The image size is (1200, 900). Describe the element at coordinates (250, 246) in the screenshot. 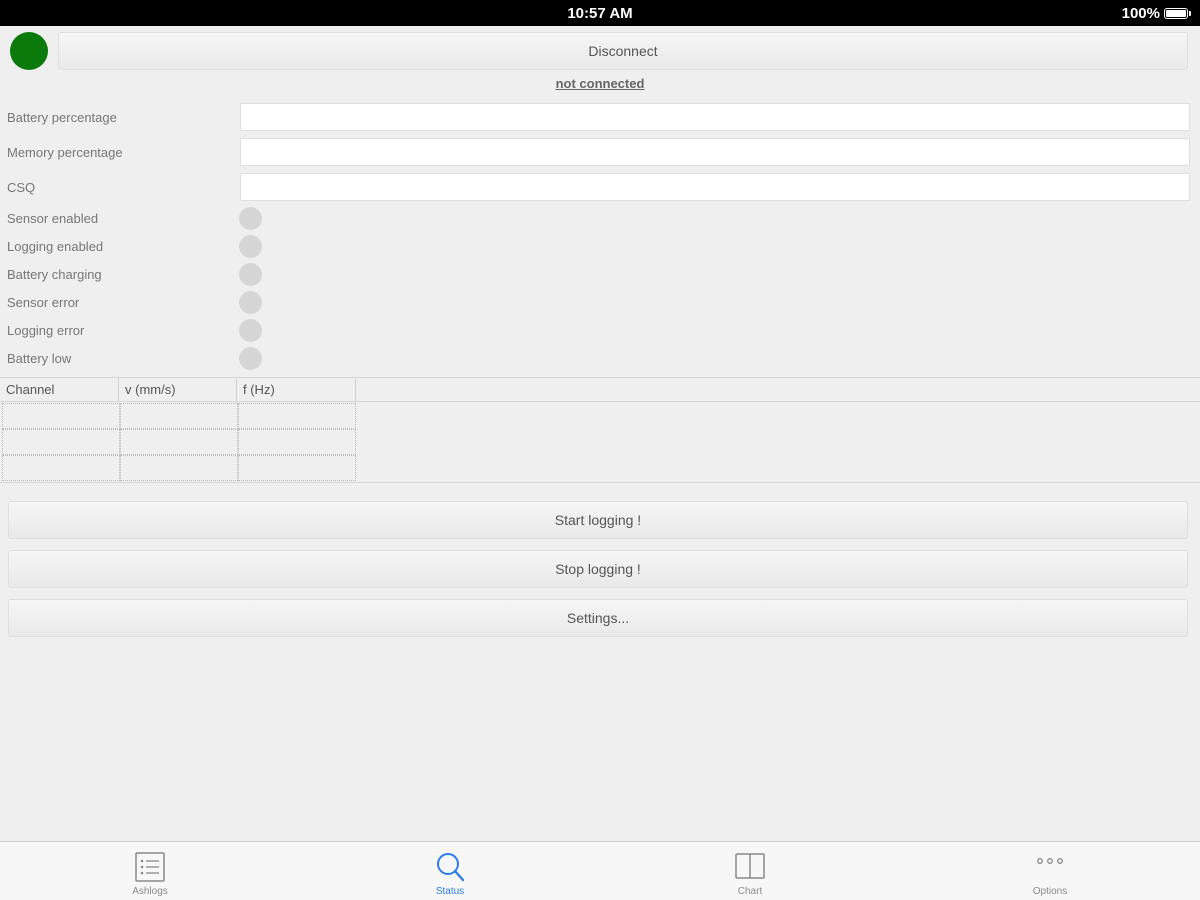

I see `logging-enabled-indicator` at that location.